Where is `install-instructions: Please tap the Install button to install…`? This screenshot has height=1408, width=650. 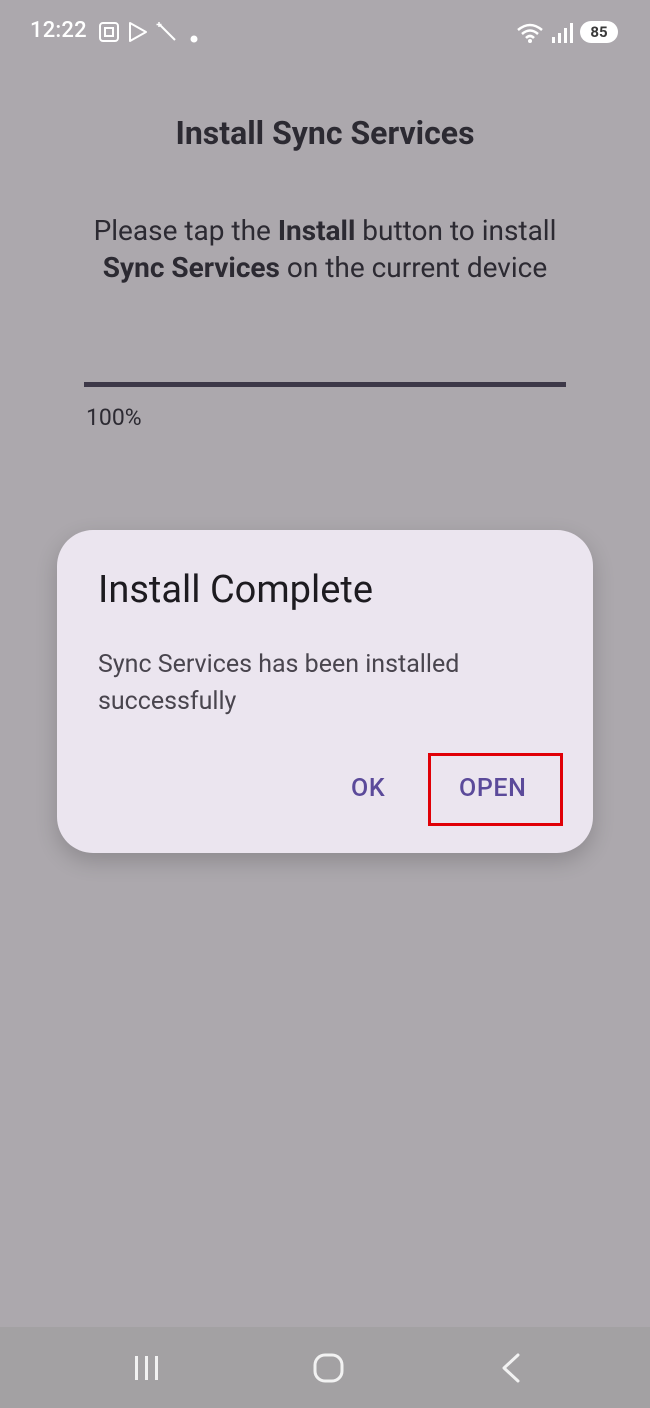
install-instructions: Please tap the Install button to install… is located at coordinates (325, 249).